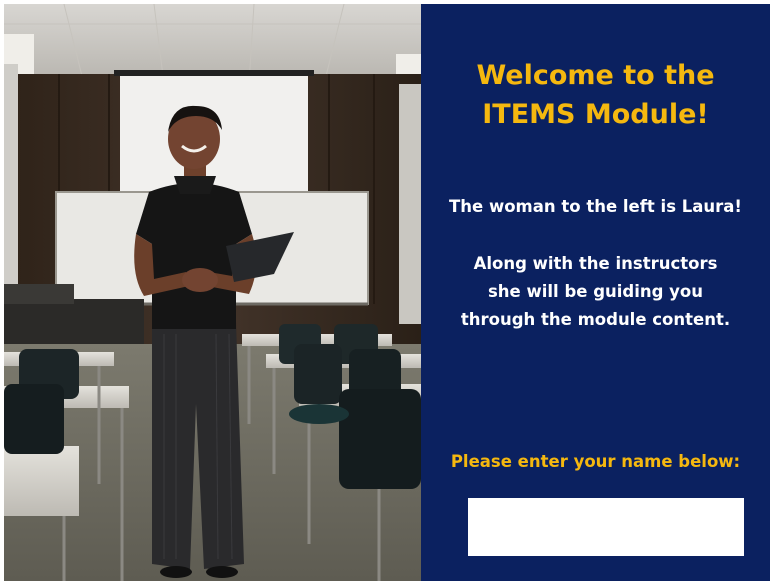  What do you see at coordinates (595, 114) in the screenshot?
I see `welcome-title-line2: ITEMS Module!` at bounding box center [595, 114].